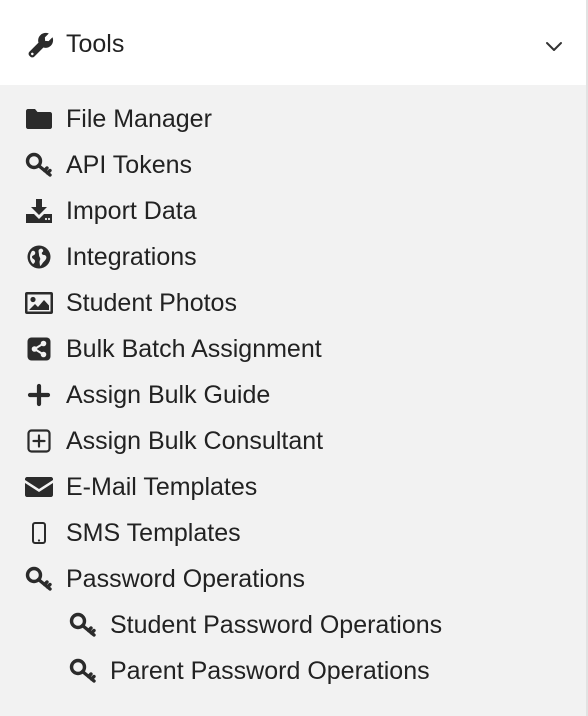 This screenshot has width=588, height=716. I want to click on plus-icon, so click(39, 395).